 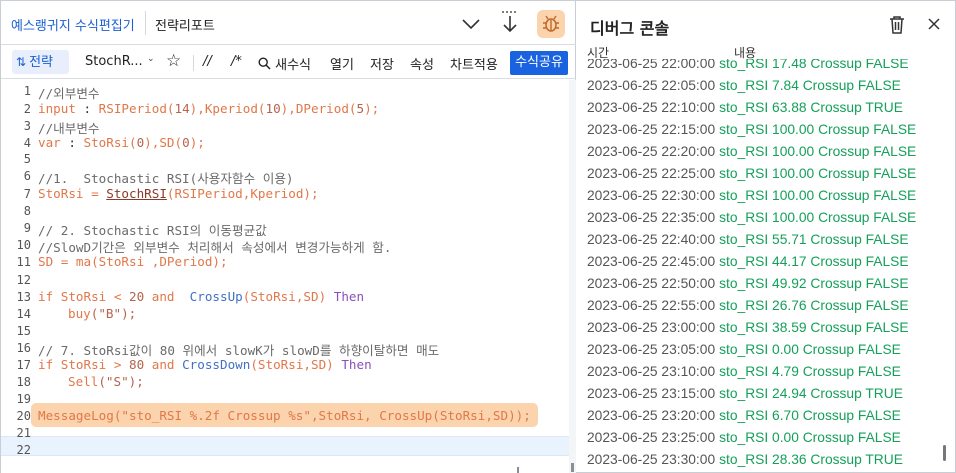 What do you see at coordinates (934, 24) in the screenshot?
I see `close-icon` at bounding box center [934, 24].